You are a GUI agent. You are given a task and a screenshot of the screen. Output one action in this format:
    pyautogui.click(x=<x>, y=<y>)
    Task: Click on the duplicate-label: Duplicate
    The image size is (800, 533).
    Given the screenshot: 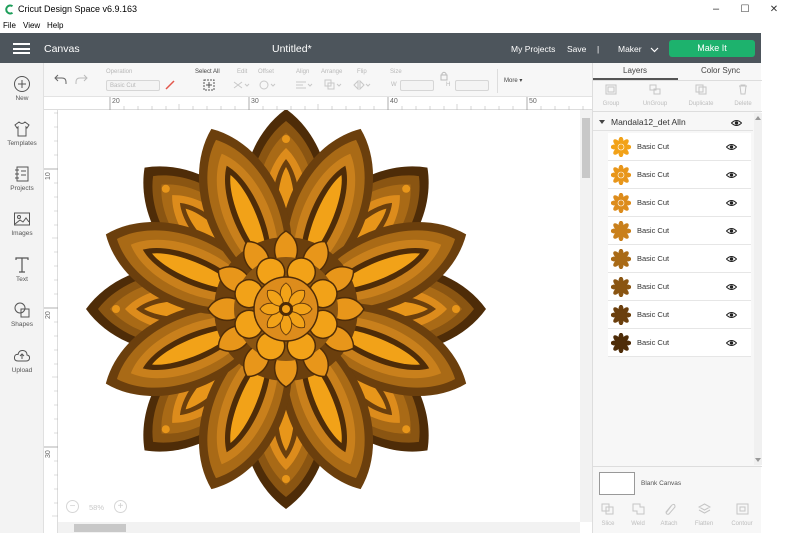 What is the action you would take?
    pyautogui.click(x=701, y=104)
    